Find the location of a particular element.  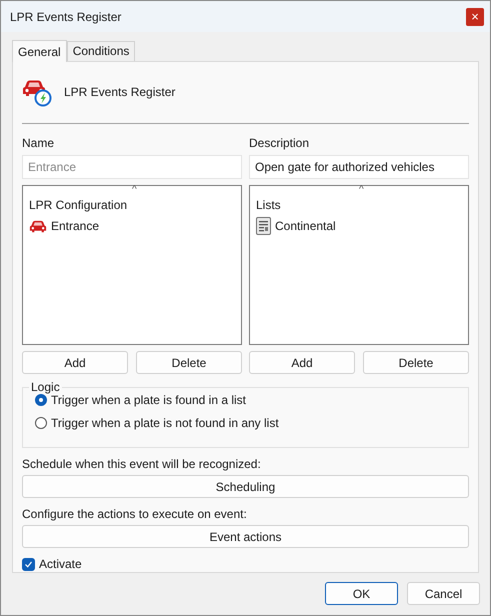

tab: Conditions is located at coordinates (101, 51).